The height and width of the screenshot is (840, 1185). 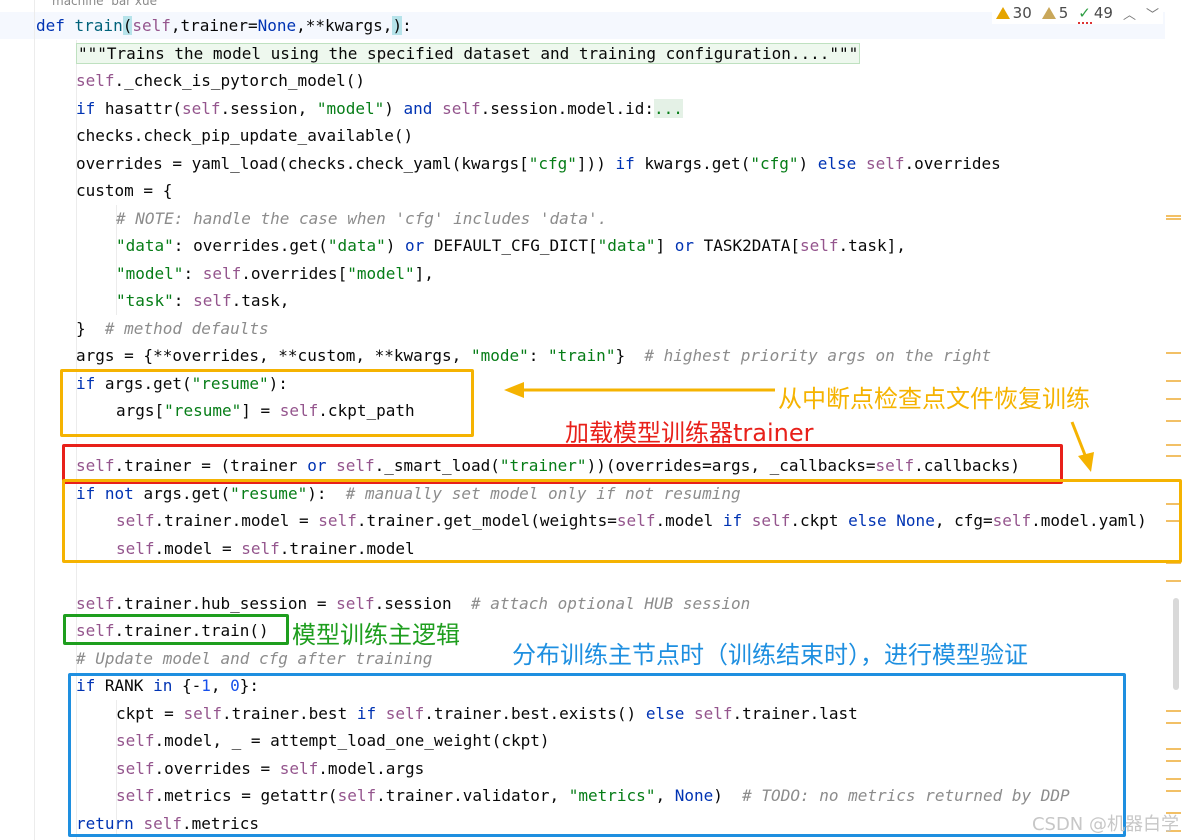 I want to click on resume-annotation: 从中断点检查点文件恢复训练, so click(x=934, y=399).